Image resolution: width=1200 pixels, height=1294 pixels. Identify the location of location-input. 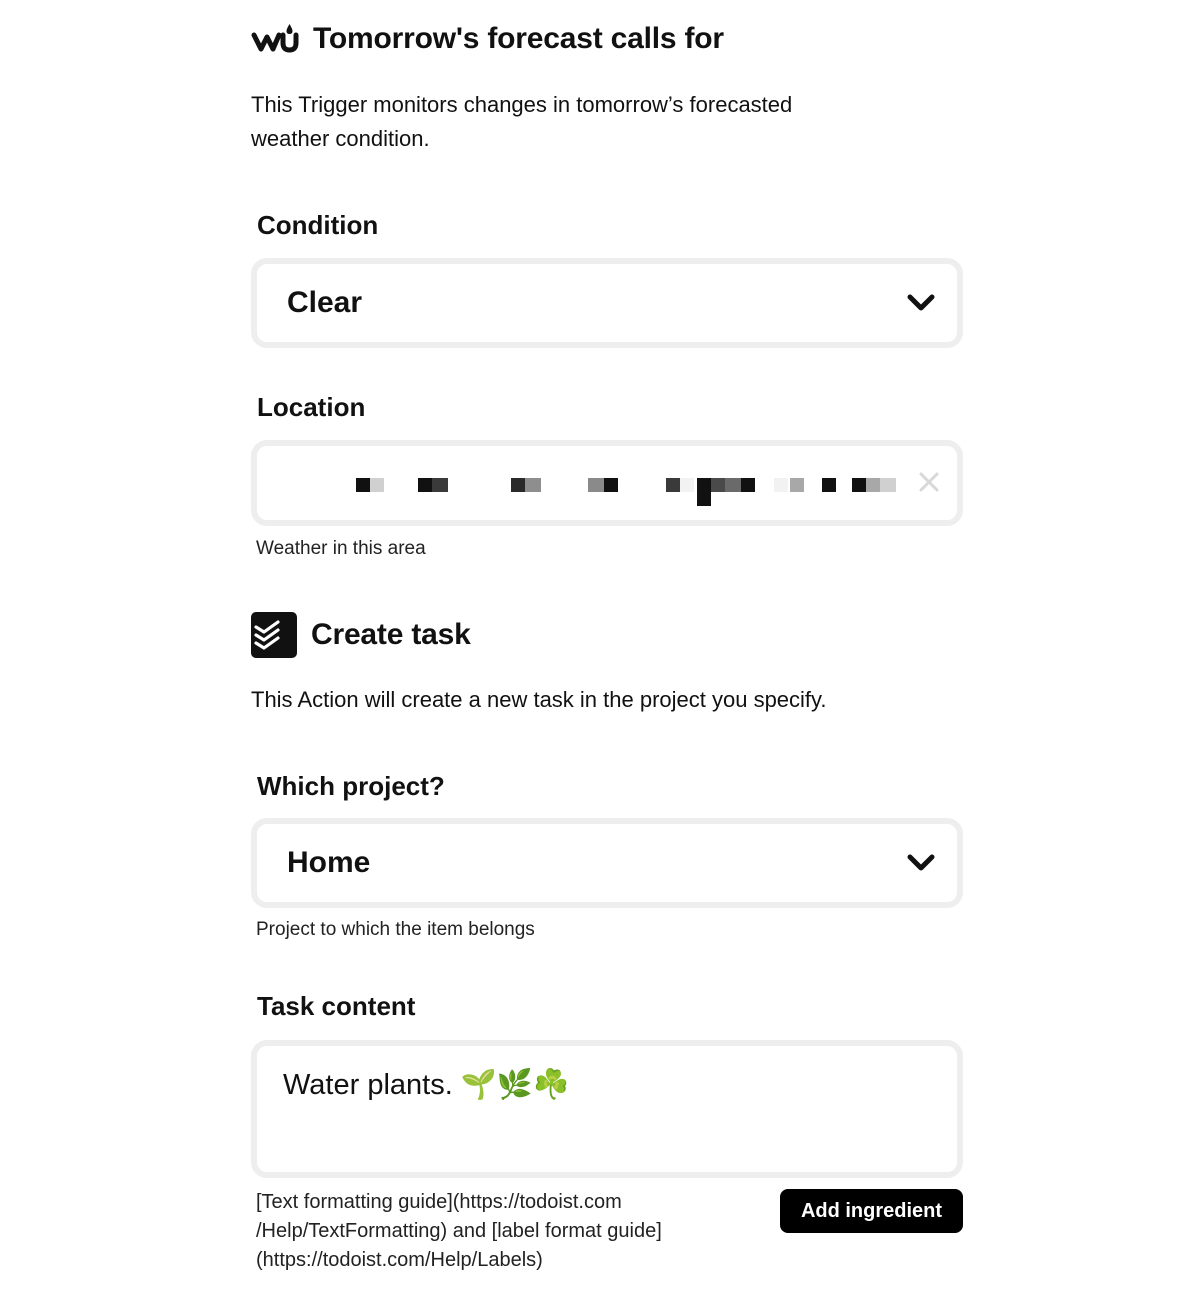
(607, 483).